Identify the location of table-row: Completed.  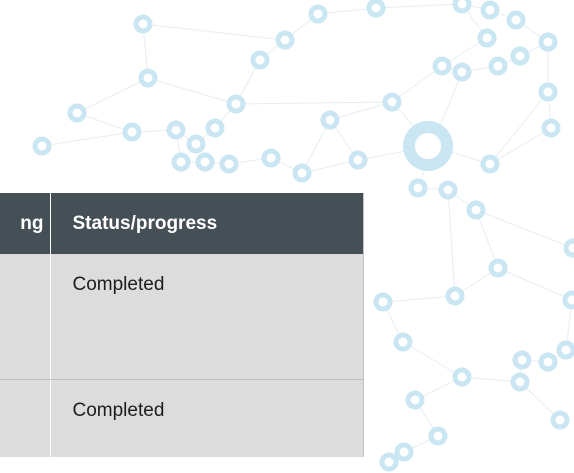
(182, 418).